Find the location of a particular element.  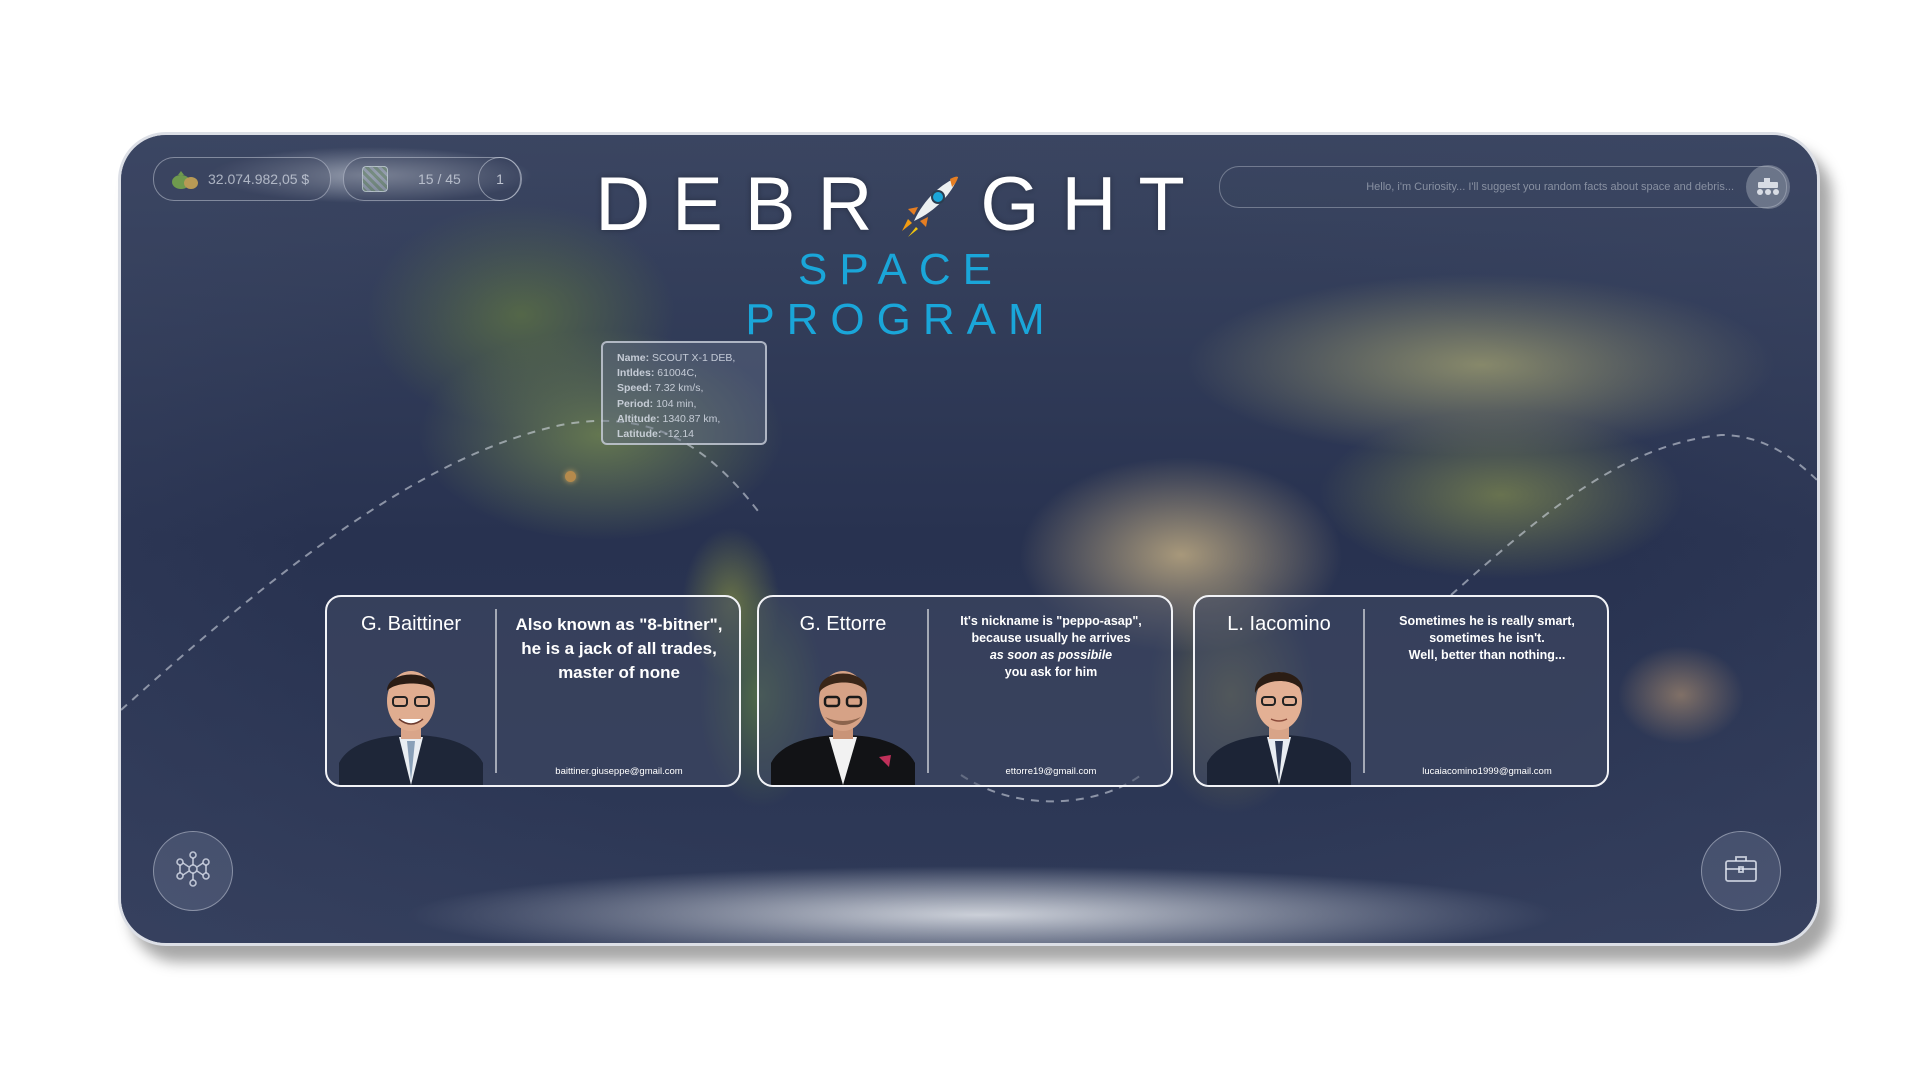

tooltip-speed: Speed: 7.32 km/s, is located at coordinates (660, 388).